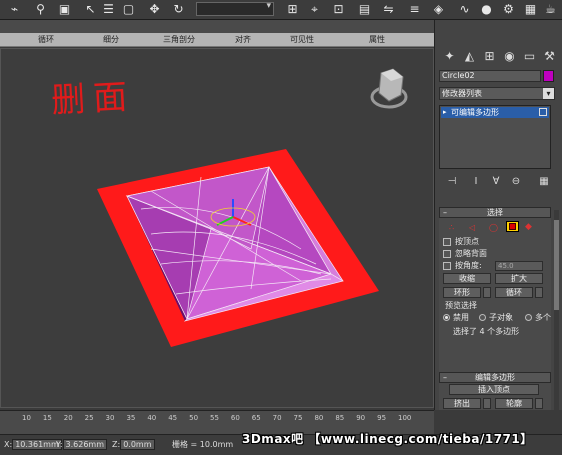 The width and height of the screenshot is (562, 455). I want to click on y-coordinate: Y: 3.626mm, so click(82, 445).